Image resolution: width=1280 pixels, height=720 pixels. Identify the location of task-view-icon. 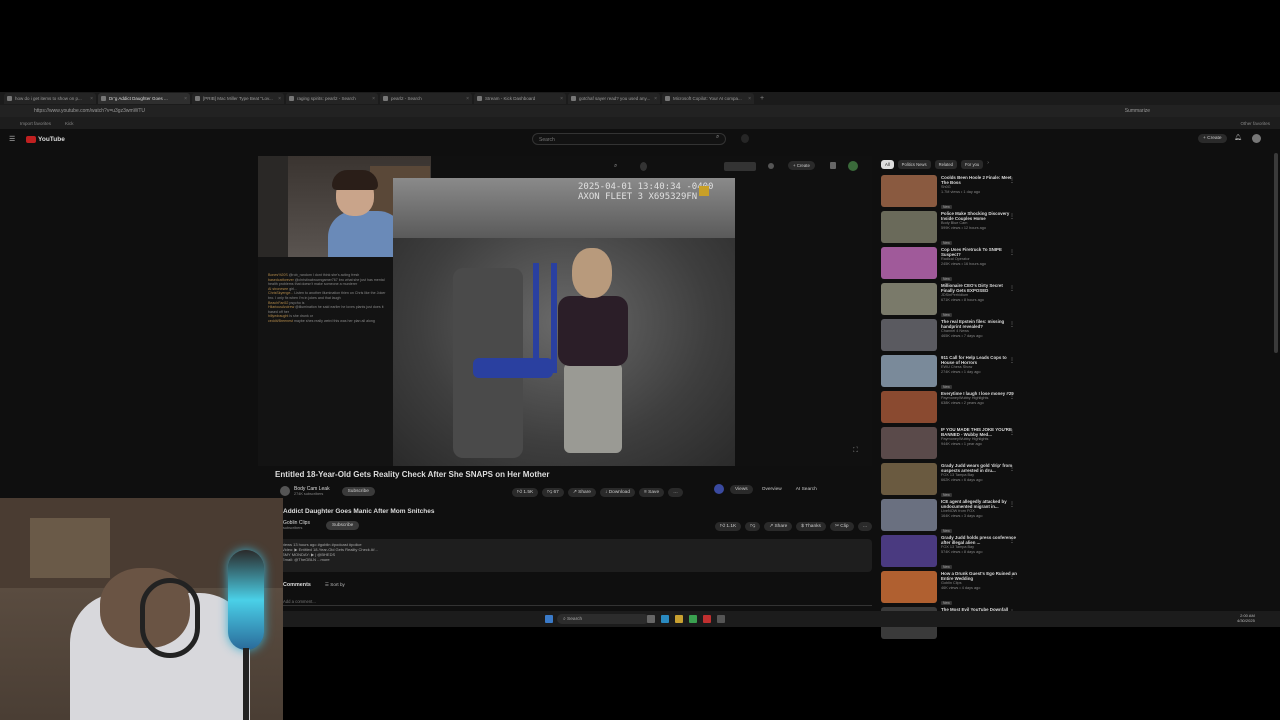
(651, 619).